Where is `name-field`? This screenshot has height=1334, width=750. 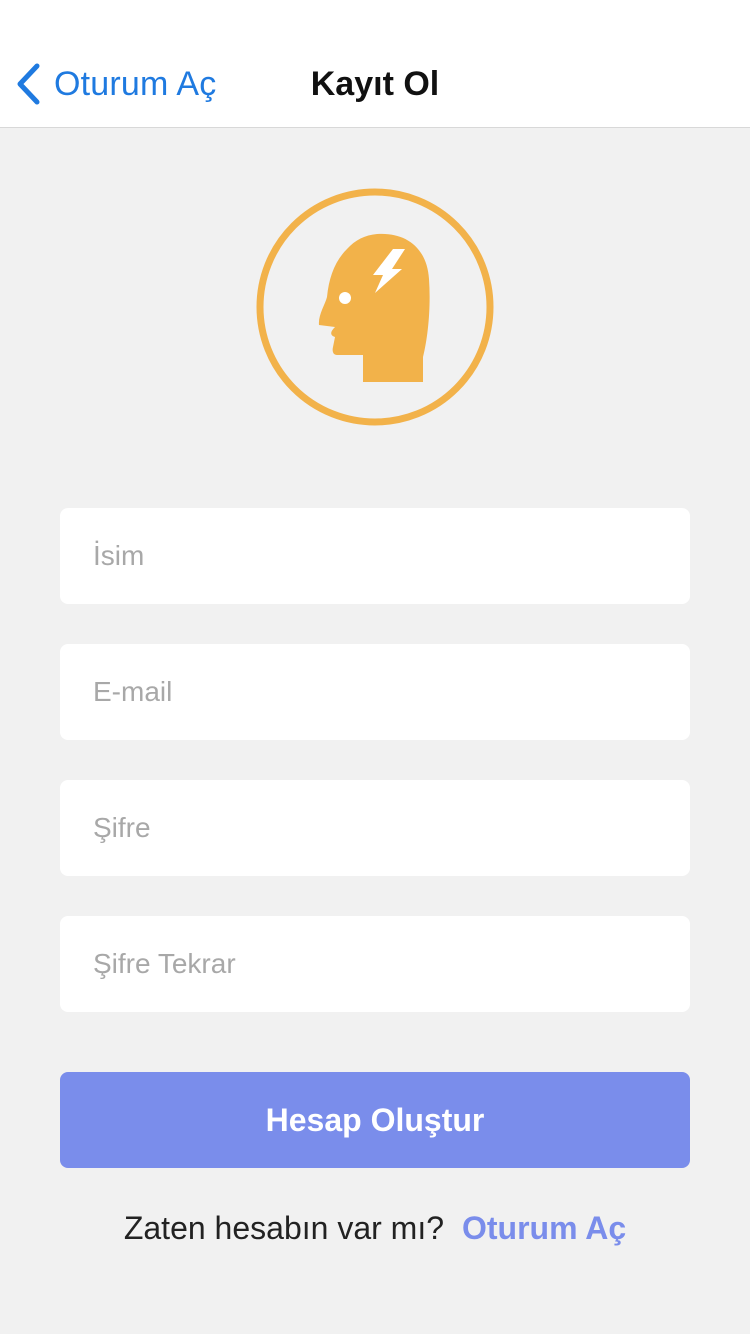 name-field is located at coordinates (375, 556).